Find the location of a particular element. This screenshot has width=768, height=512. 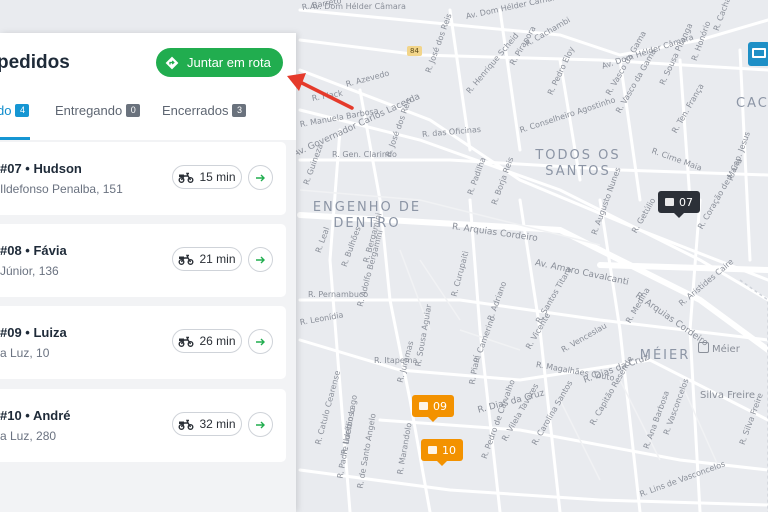

pin-label: 10 is located at coordinates (449, 450).